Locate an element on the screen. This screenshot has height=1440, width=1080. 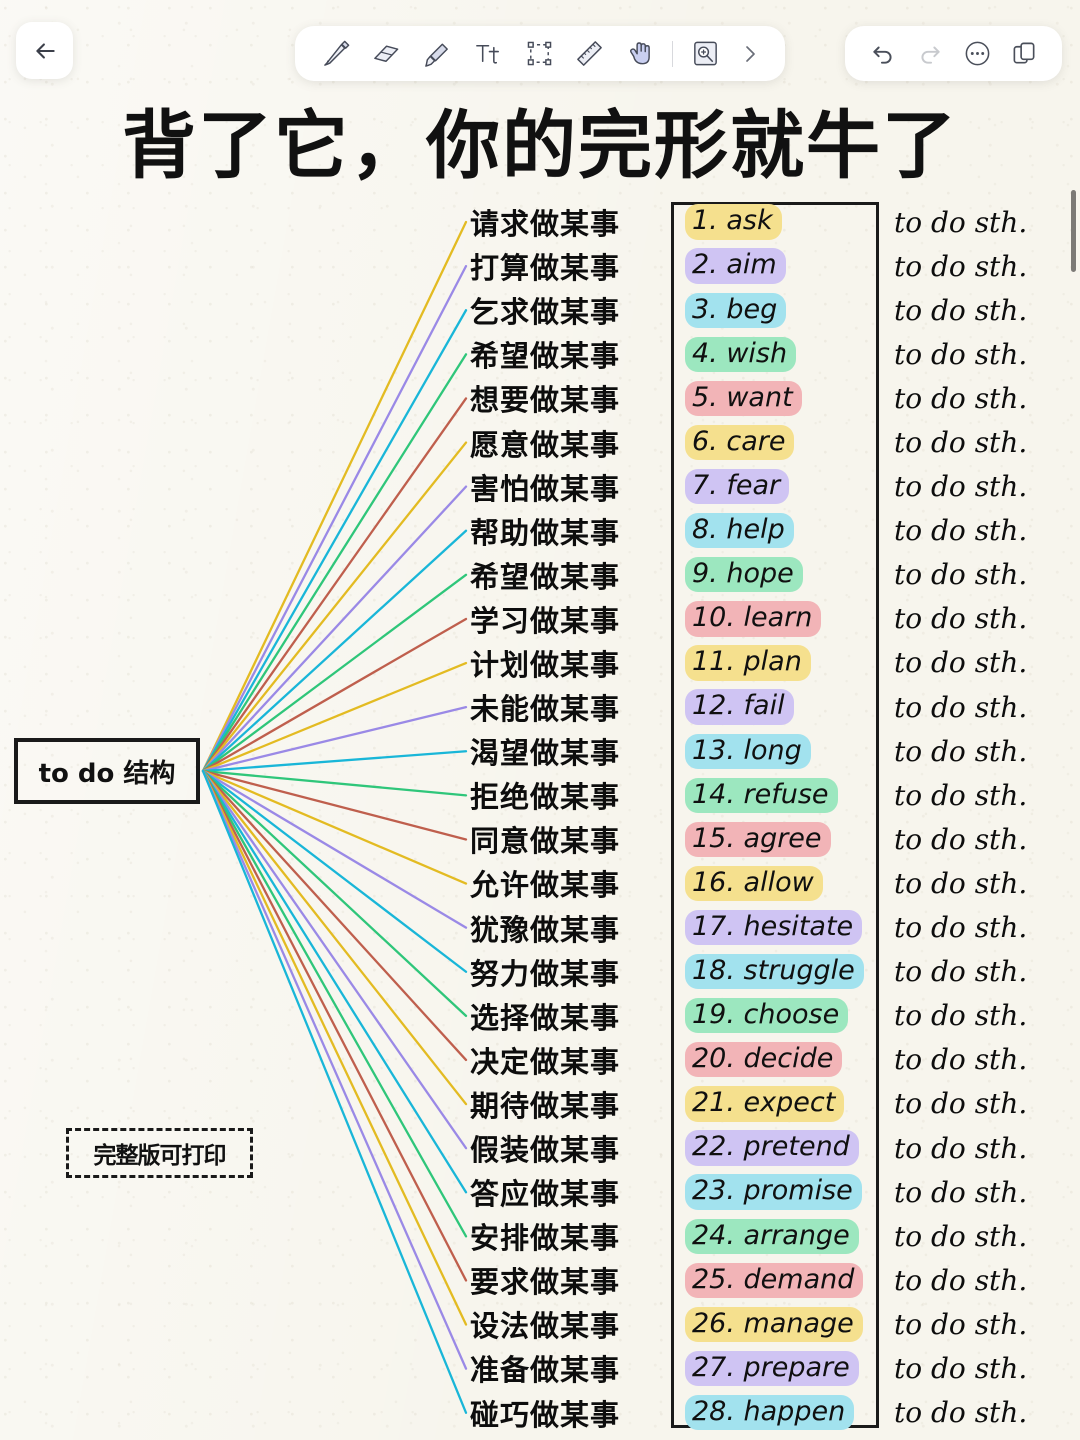
verb-row: 21. expect is located at coordinates (777, 1104).